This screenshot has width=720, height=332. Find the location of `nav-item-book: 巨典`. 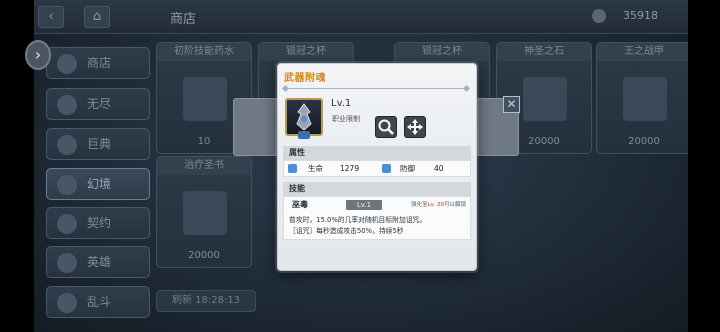

nav-item-book: 巨典 is located at coordinates (98, 144).